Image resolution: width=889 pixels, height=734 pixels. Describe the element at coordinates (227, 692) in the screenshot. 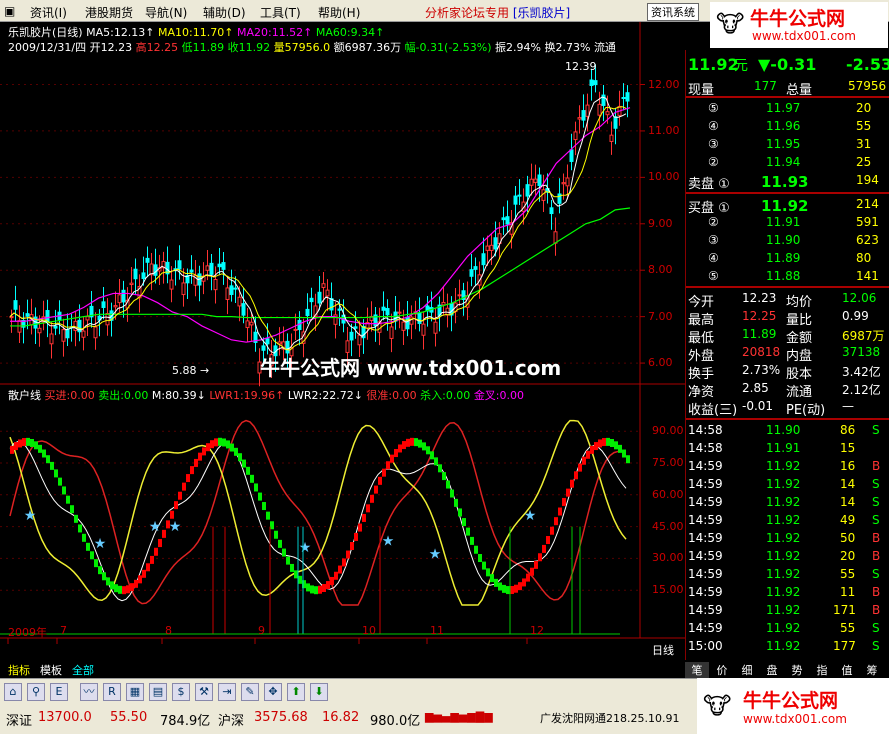

I see `export-icon: ⇥` at that location.